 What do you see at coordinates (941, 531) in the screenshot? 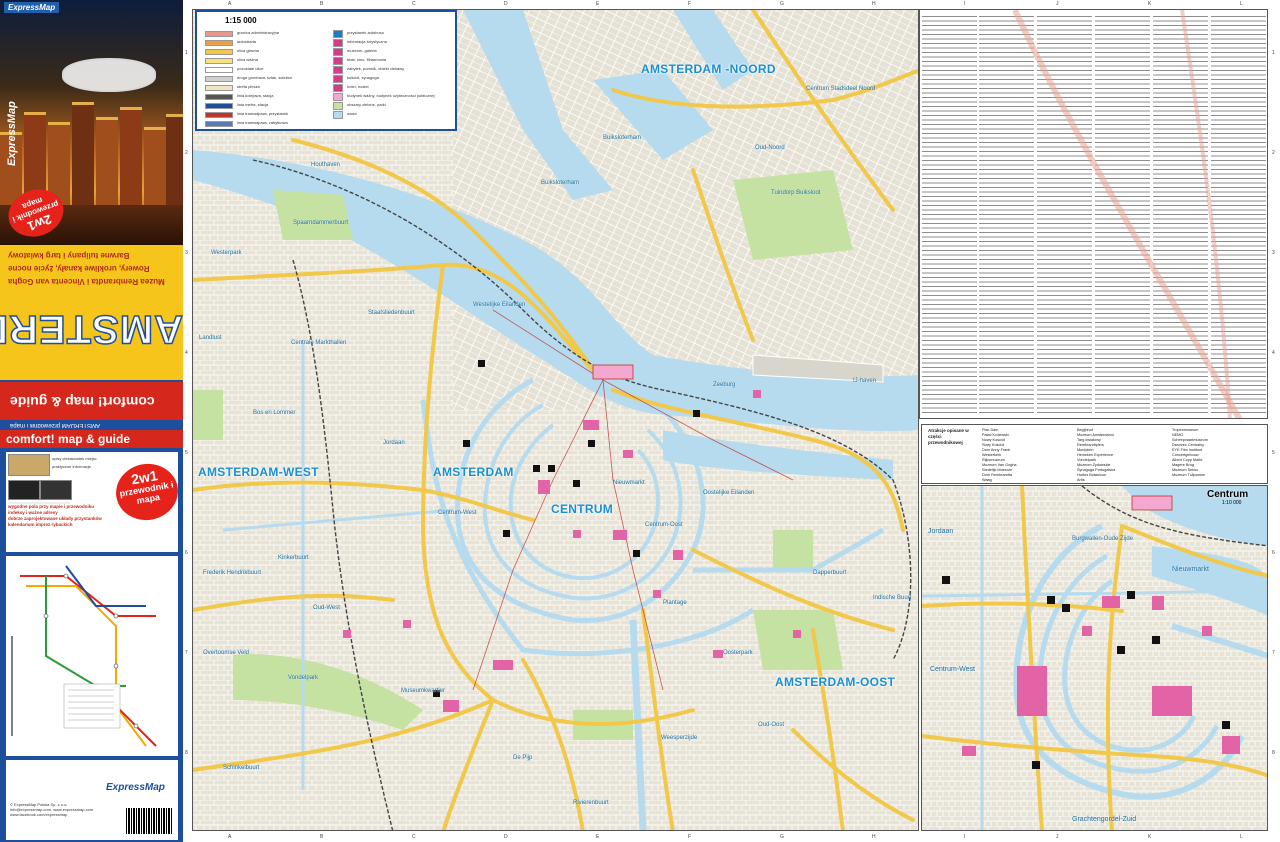
I see `inset-place-label: Jordaan` at bounding box center [941, 531].